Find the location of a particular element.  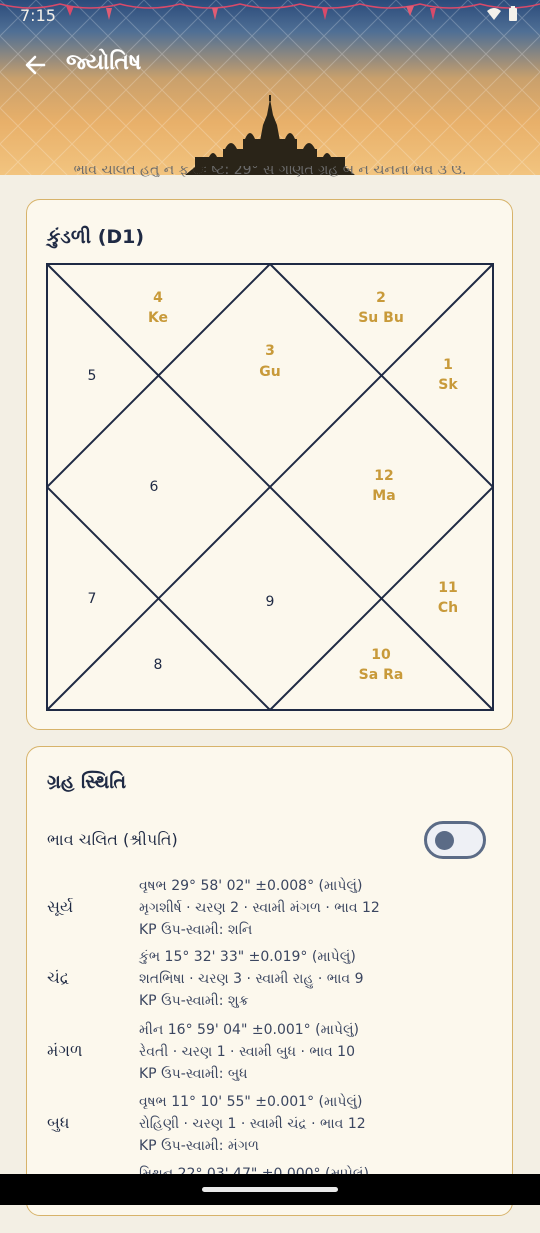

status-time: 7:15 is located at coordinates (38, 15).